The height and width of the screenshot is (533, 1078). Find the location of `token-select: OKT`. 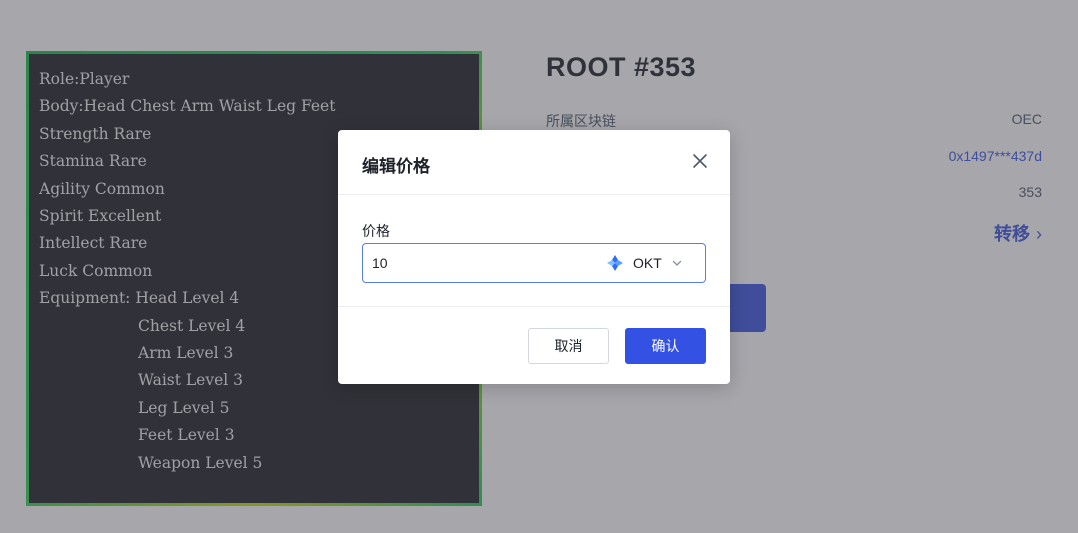

token-select: OKT is located at coordinates (652, 263).